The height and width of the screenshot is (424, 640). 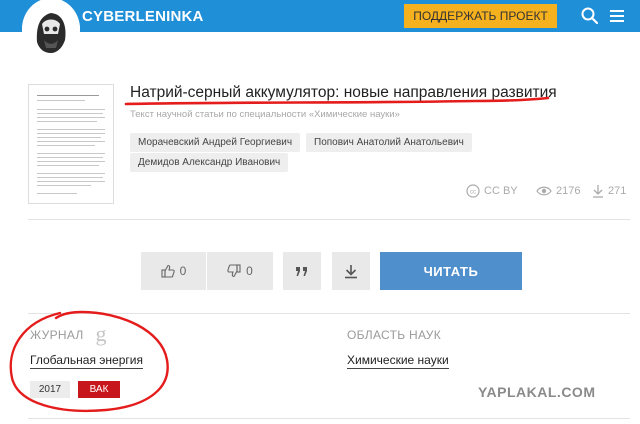 I want to click on like-button: 0, so click(x=173, y=271).